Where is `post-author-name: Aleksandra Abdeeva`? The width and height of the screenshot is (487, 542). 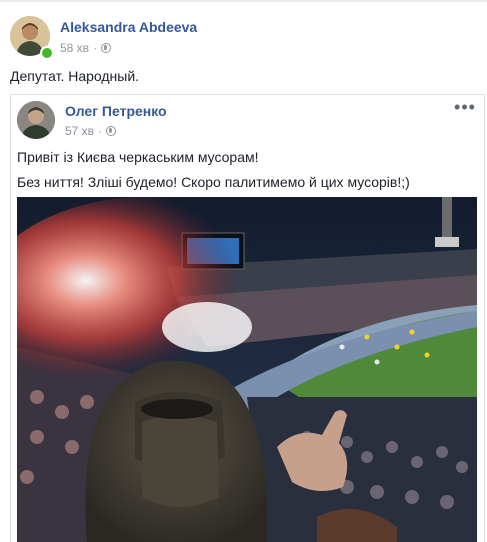 post-author-name: Aleksandra Abdeeva is located at coordinates (128, 27).